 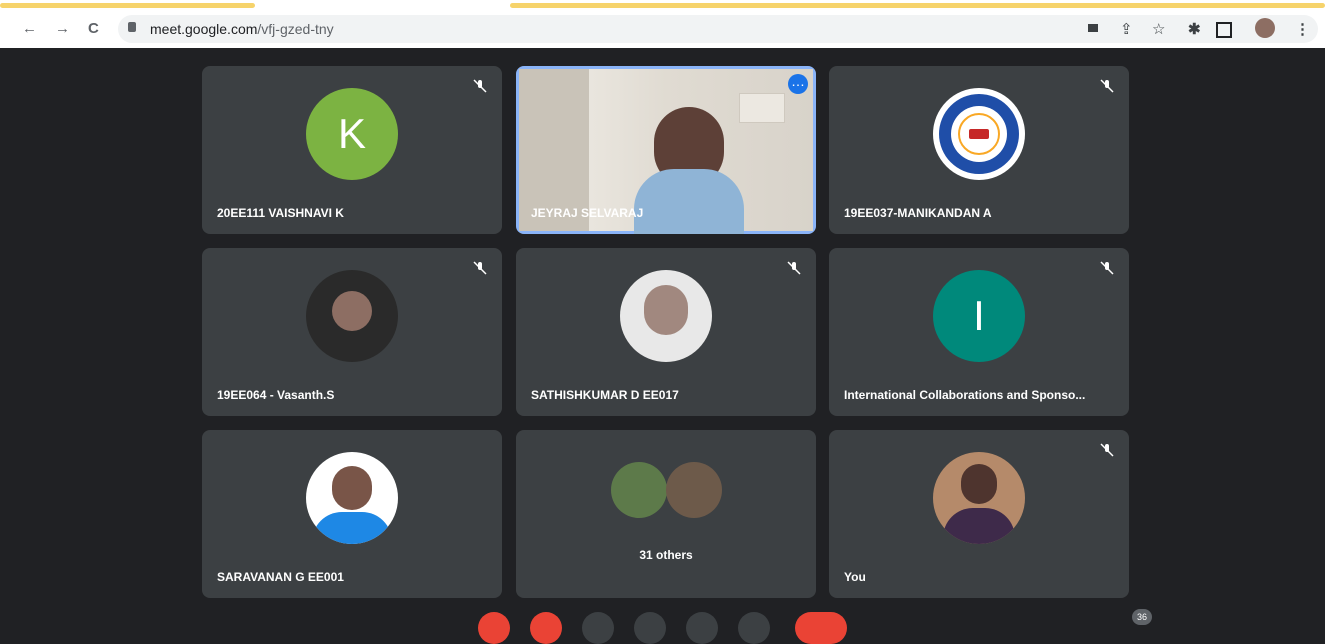 What do you see at coordinates (93, 28) in the screenshot?
I see `reload-icon: C` at bounding box center [93, 28].